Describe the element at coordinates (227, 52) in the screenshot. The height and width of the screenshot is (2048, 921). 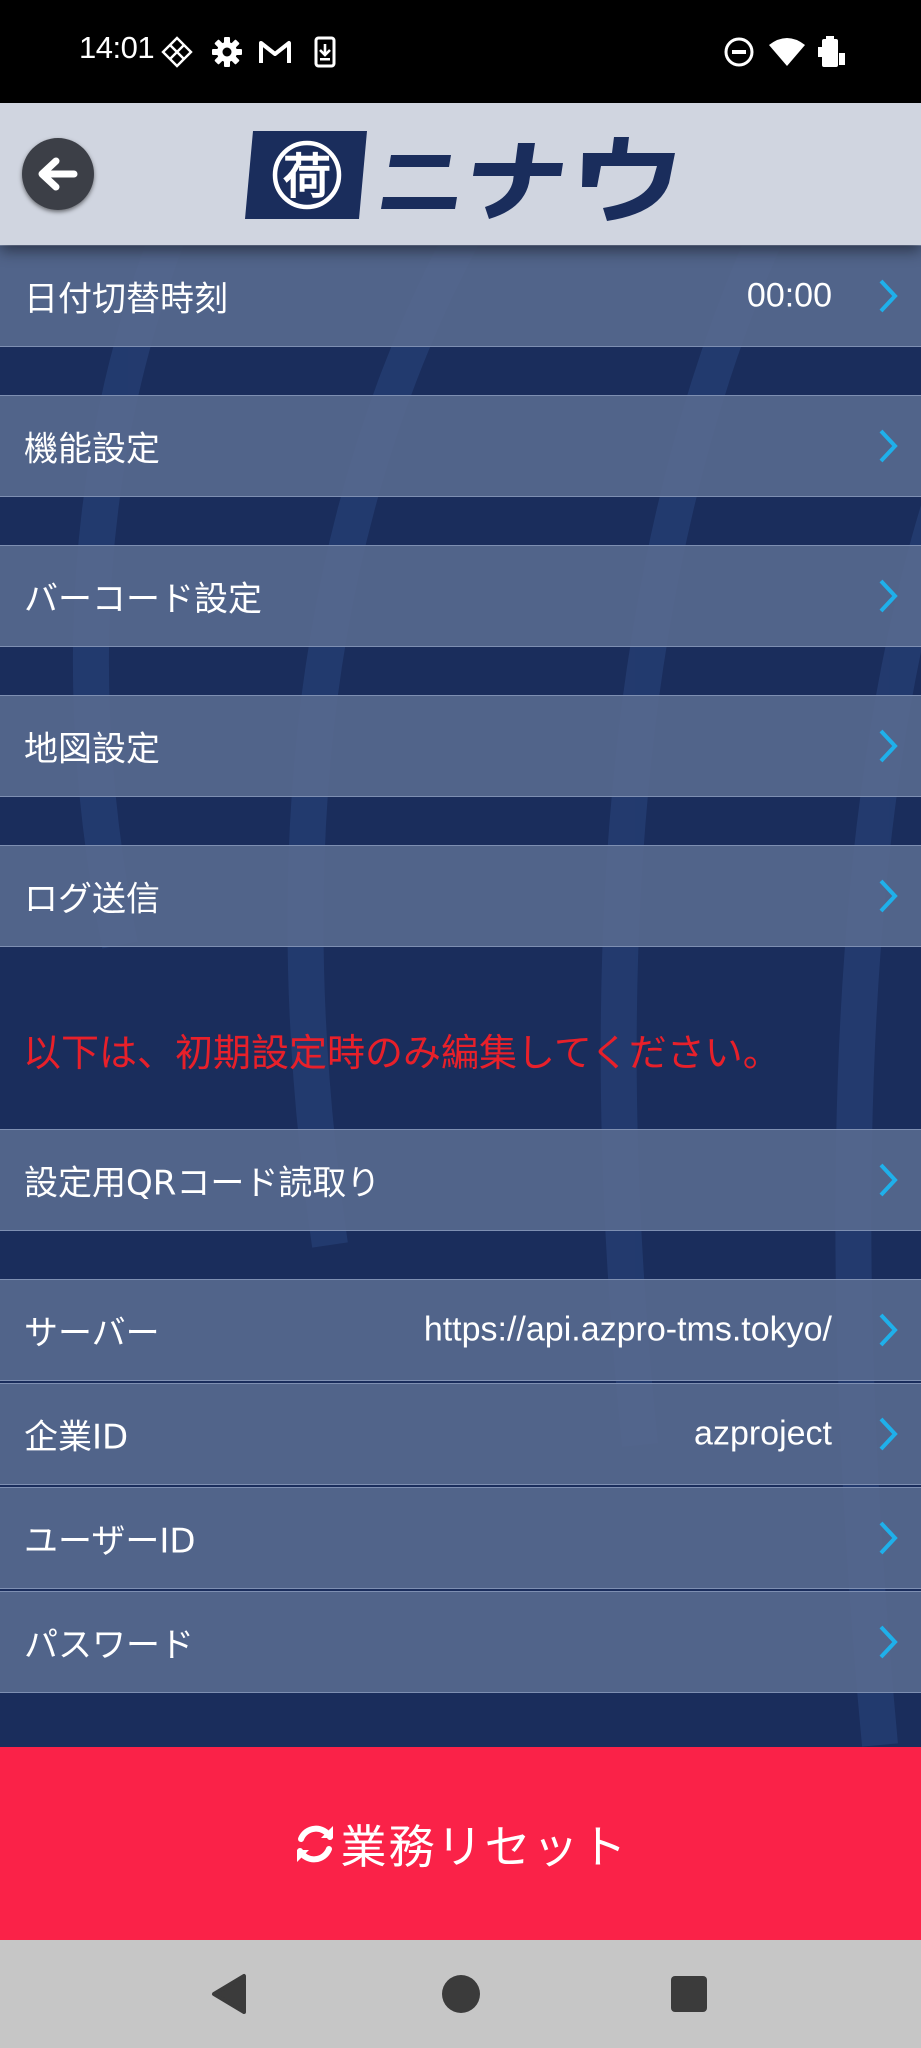
I see `gear-icon` at that location.